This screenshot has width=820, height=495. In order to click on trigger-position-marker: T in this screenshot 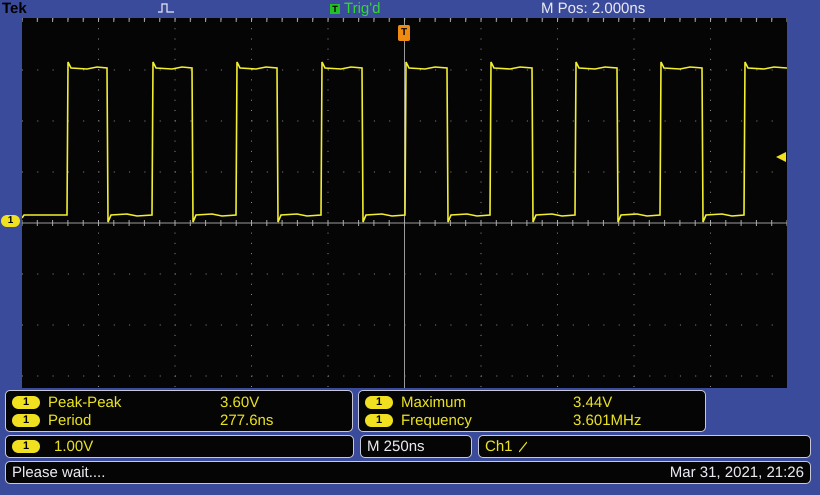, I will do `click(404, 33)`.